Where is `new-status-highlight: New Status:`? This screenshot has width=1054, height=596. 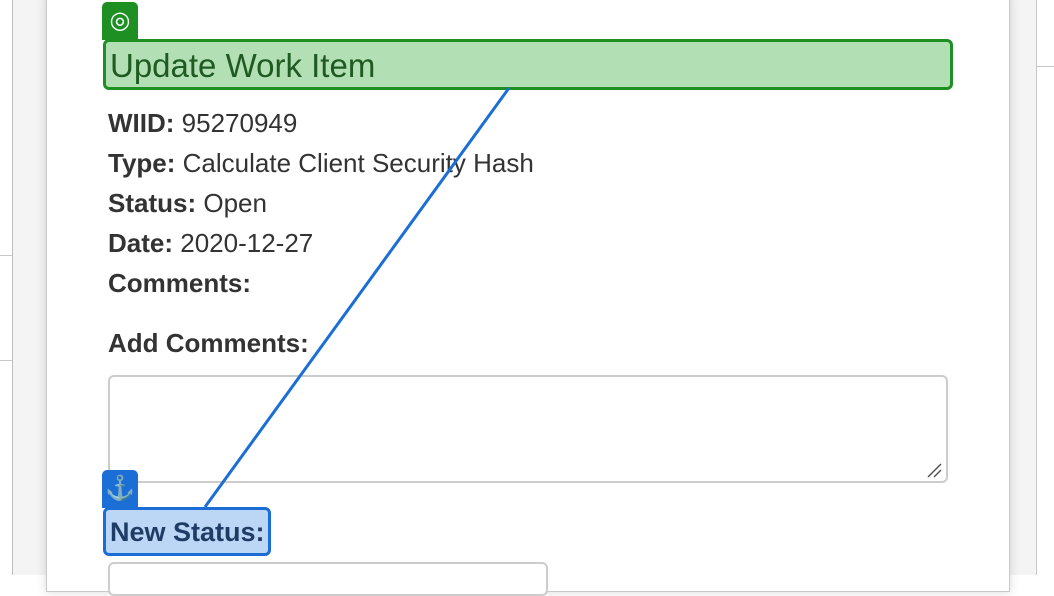
new-status-highlight: New Status: is located at coordinates (187, 531).